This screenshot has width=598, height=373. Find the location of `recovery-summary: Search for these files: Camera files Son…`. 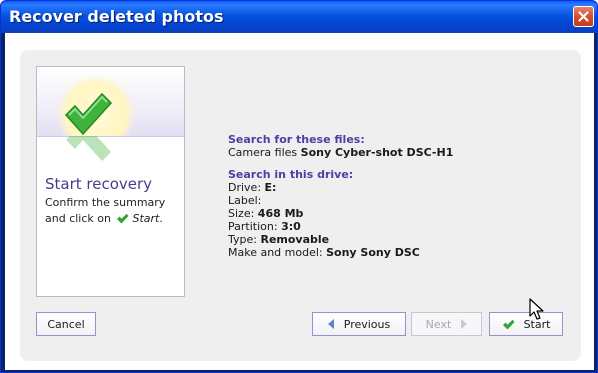

recovery-summary: Search for these files: Camera files Son… is located at coordinates (340, 196).